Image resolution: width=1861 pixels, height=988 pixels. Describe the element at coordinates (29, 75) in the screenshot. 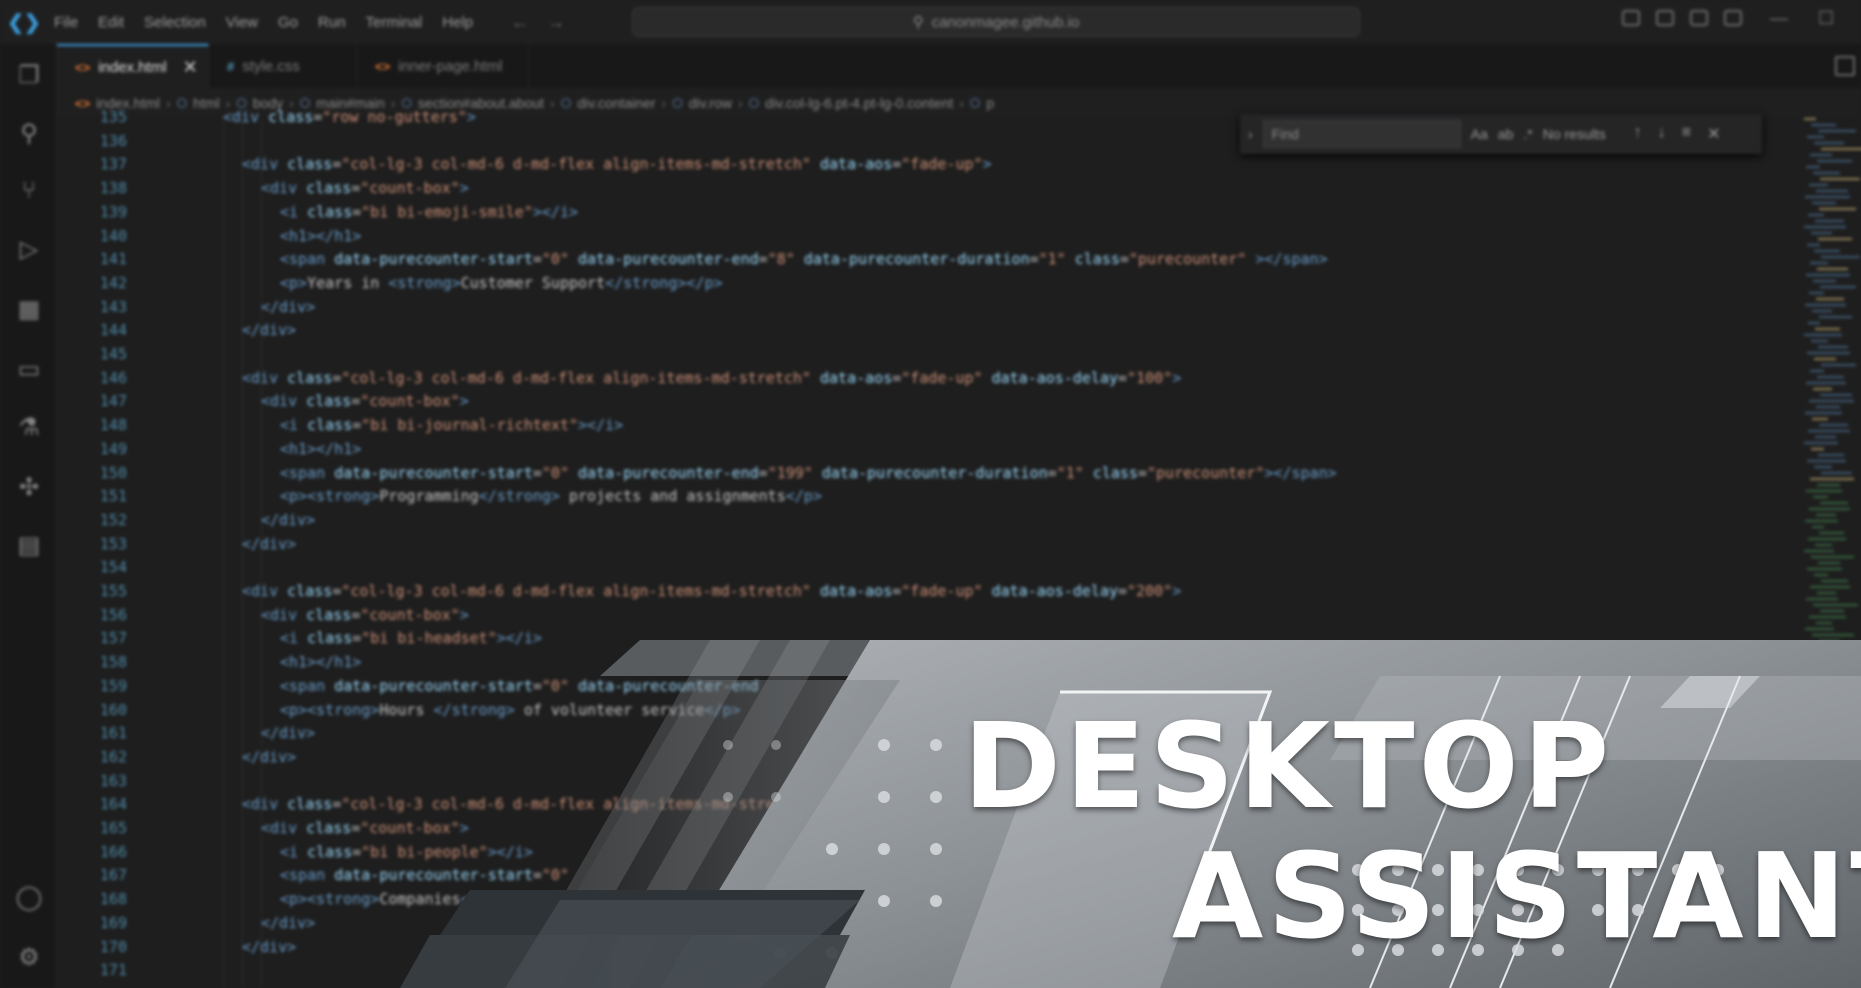

I see `explorer-icon: ❐` at that location.